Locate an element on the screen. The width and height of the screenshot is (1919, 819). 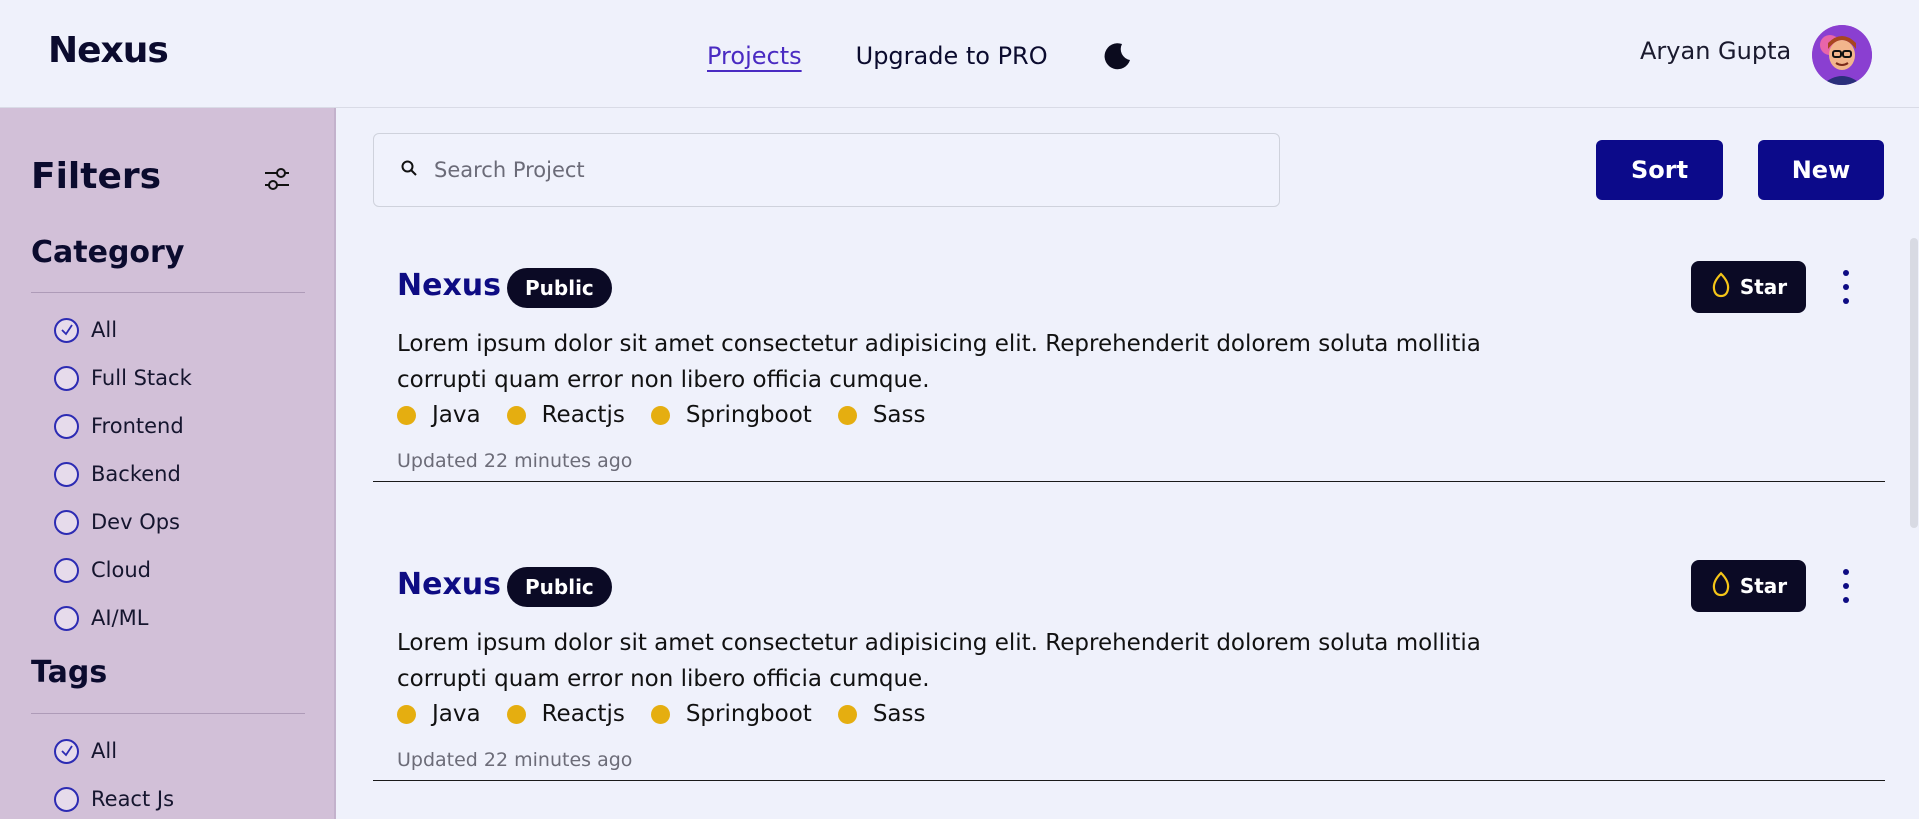
scrollbar-thumb is located at coordinates (1914, 383).